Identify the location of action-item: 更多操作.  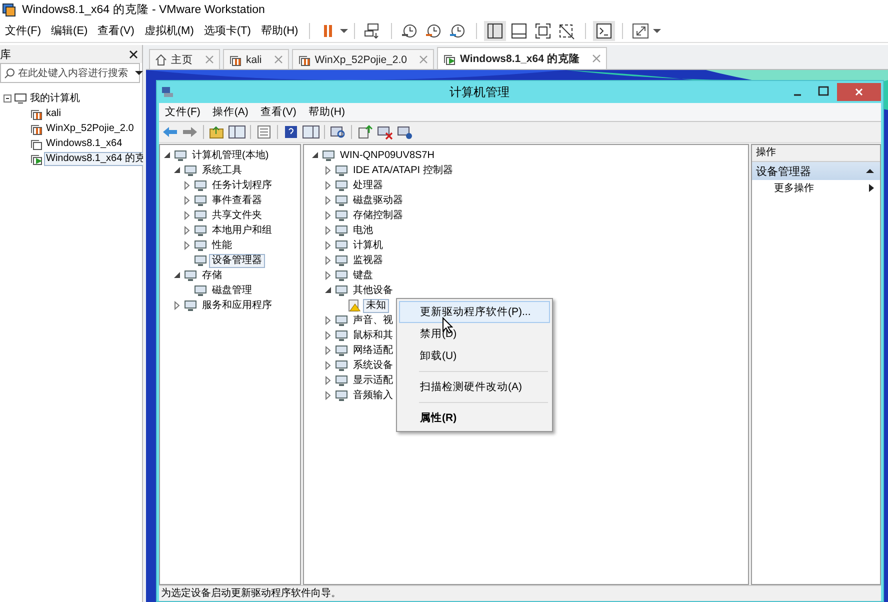
(794, 188).